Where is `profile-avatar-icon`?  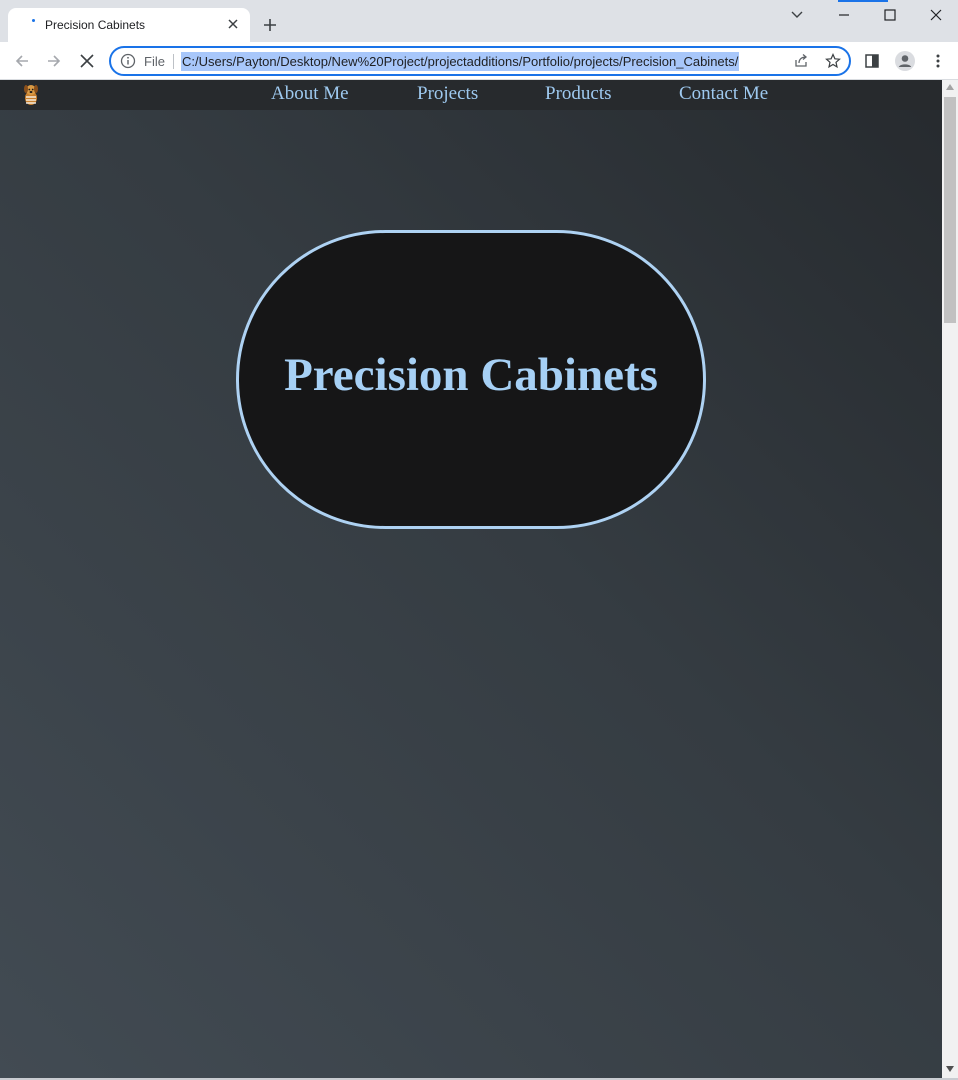 profile-avatar-icon is located at coordinates (905, 61).